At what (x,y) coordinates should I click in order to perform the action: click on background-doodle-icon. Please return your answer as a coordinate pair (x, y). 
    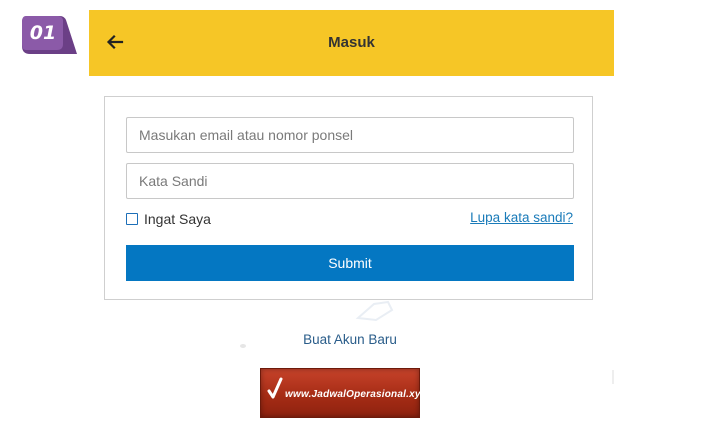
    Looking at the image, I should click on (374, 311).